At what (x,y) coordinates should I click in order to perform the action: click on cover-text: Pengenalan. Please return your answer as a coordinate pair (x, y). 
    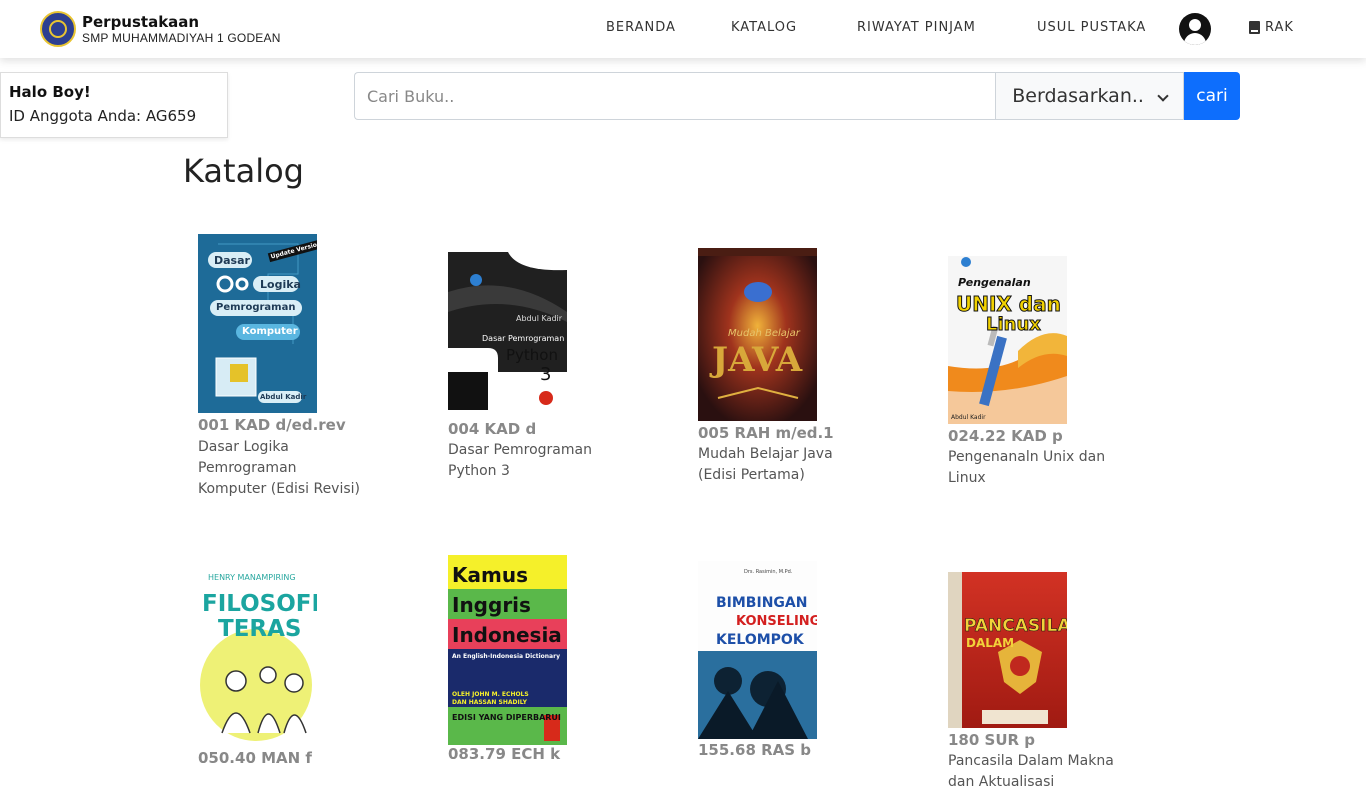
    Looking at the image, I should click on (994, 282).